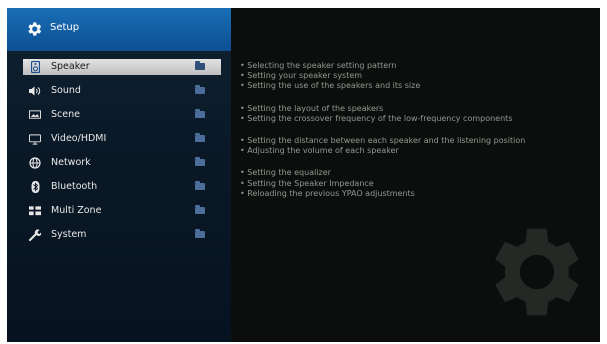 The image size is (607, 344). What do you see at coordinates (35, 139) in the screenshot?
I see `tv-icon` at bounding box center [35, 139].